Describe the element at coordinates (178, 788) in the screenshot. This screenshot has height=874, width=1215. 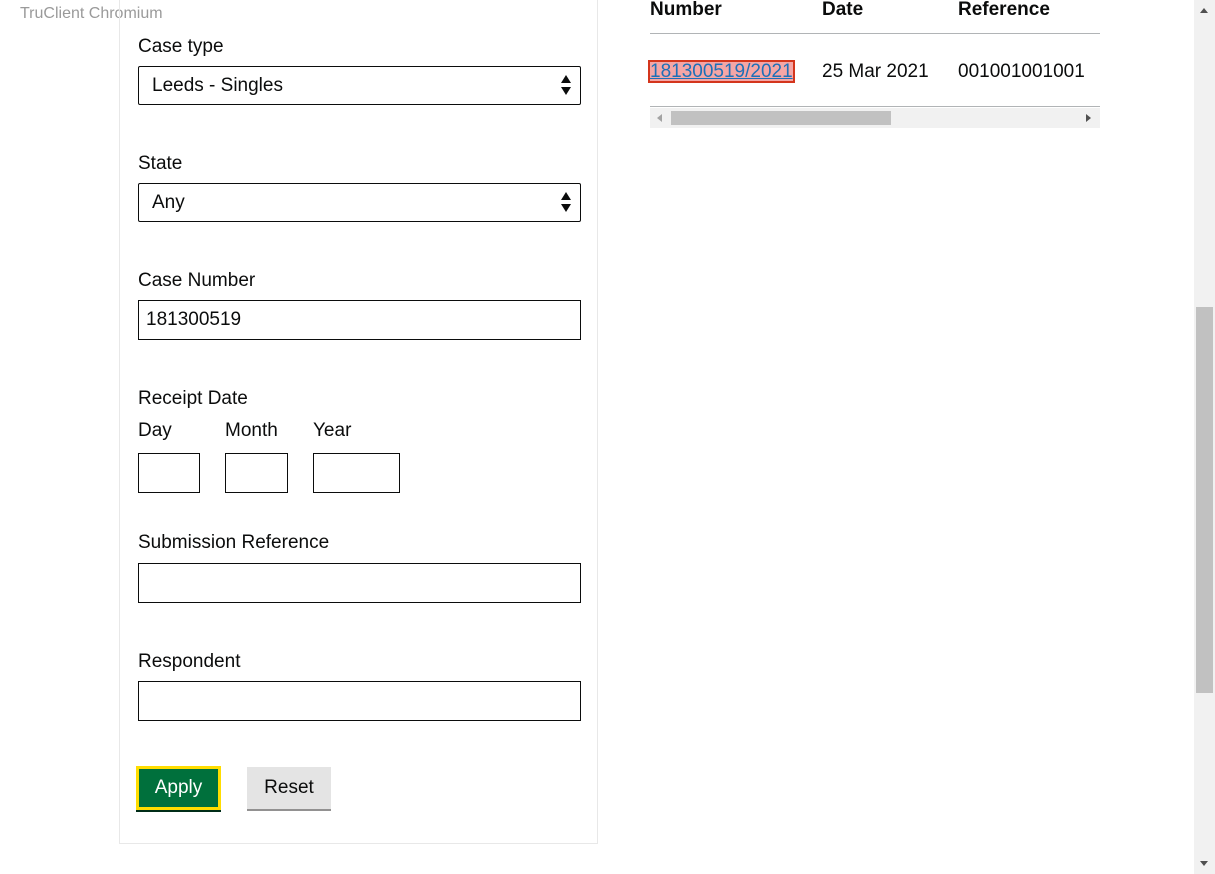
I see `apply-button: Apply` at that location.